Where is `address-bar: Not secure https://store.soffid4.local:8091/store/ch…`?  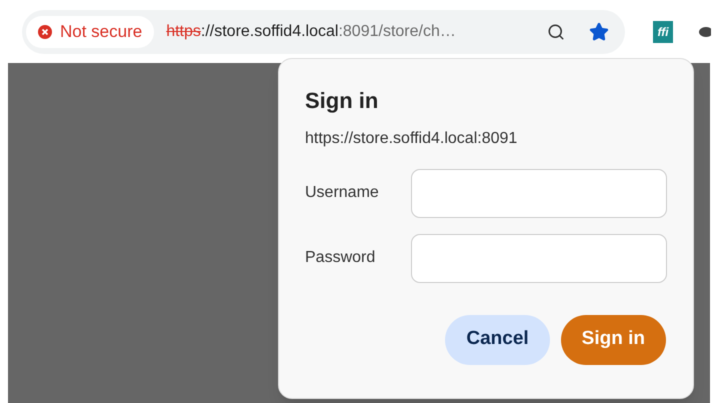 address-bar: Not secure https://store.soffid4.local:8091/store/ch… is located at coordinates (323, 32).